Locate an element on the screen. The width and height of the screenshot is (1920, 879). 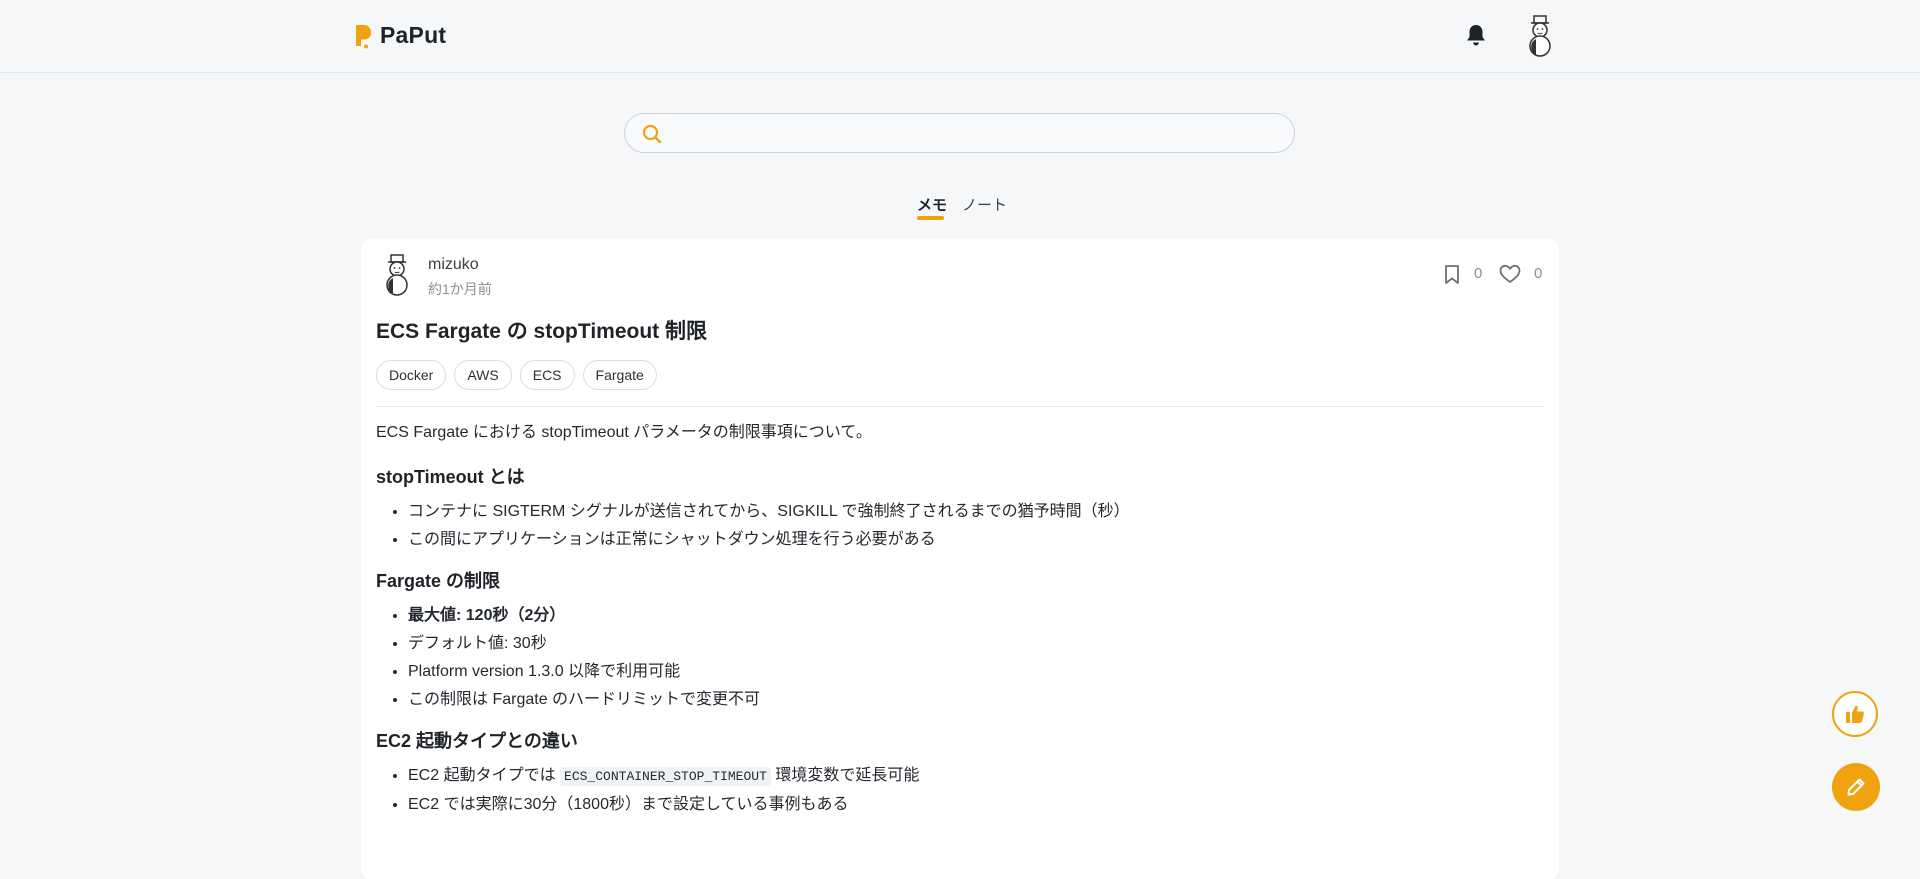
pencil-icon is located at coordinates (1856, 787).